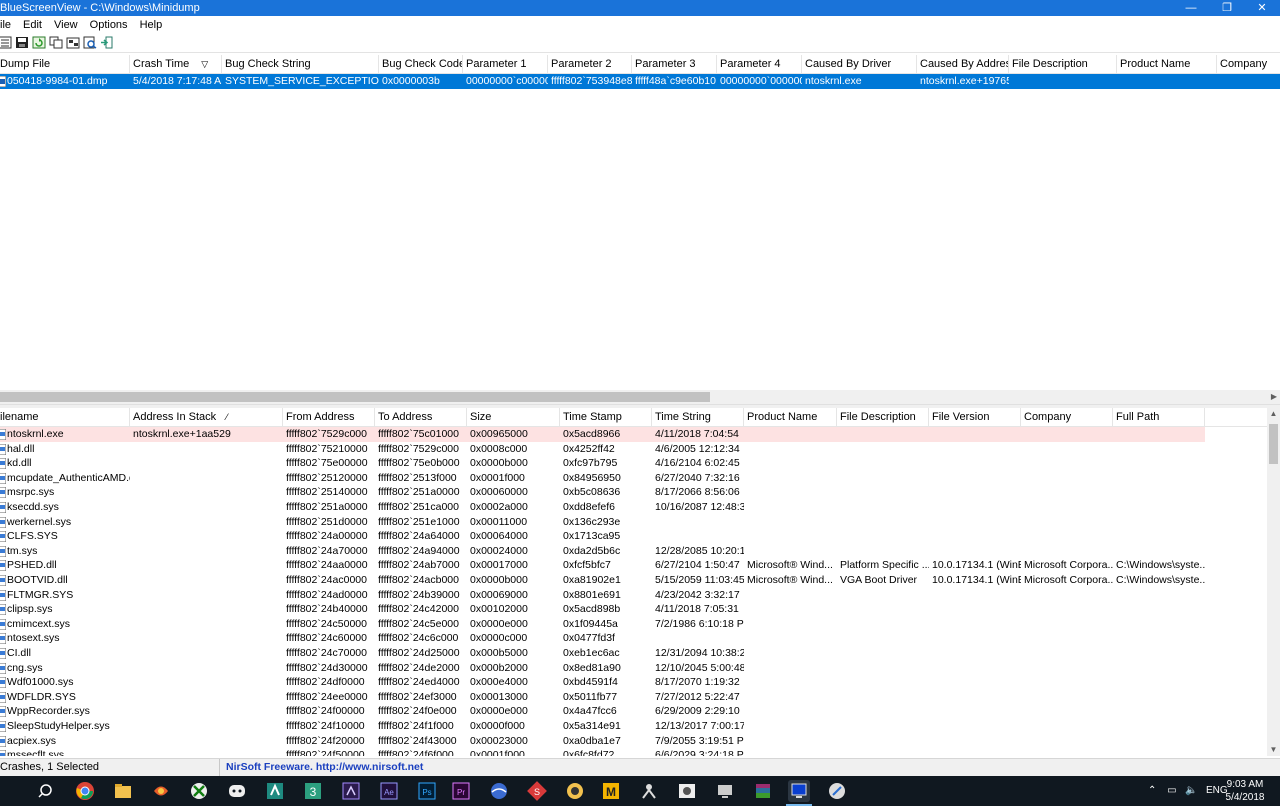  What do you see at coordinates (859, 64) in the screenshot?
I see `col-caused-by-driver: Caused By Driver` at bounding box center [859, 64].